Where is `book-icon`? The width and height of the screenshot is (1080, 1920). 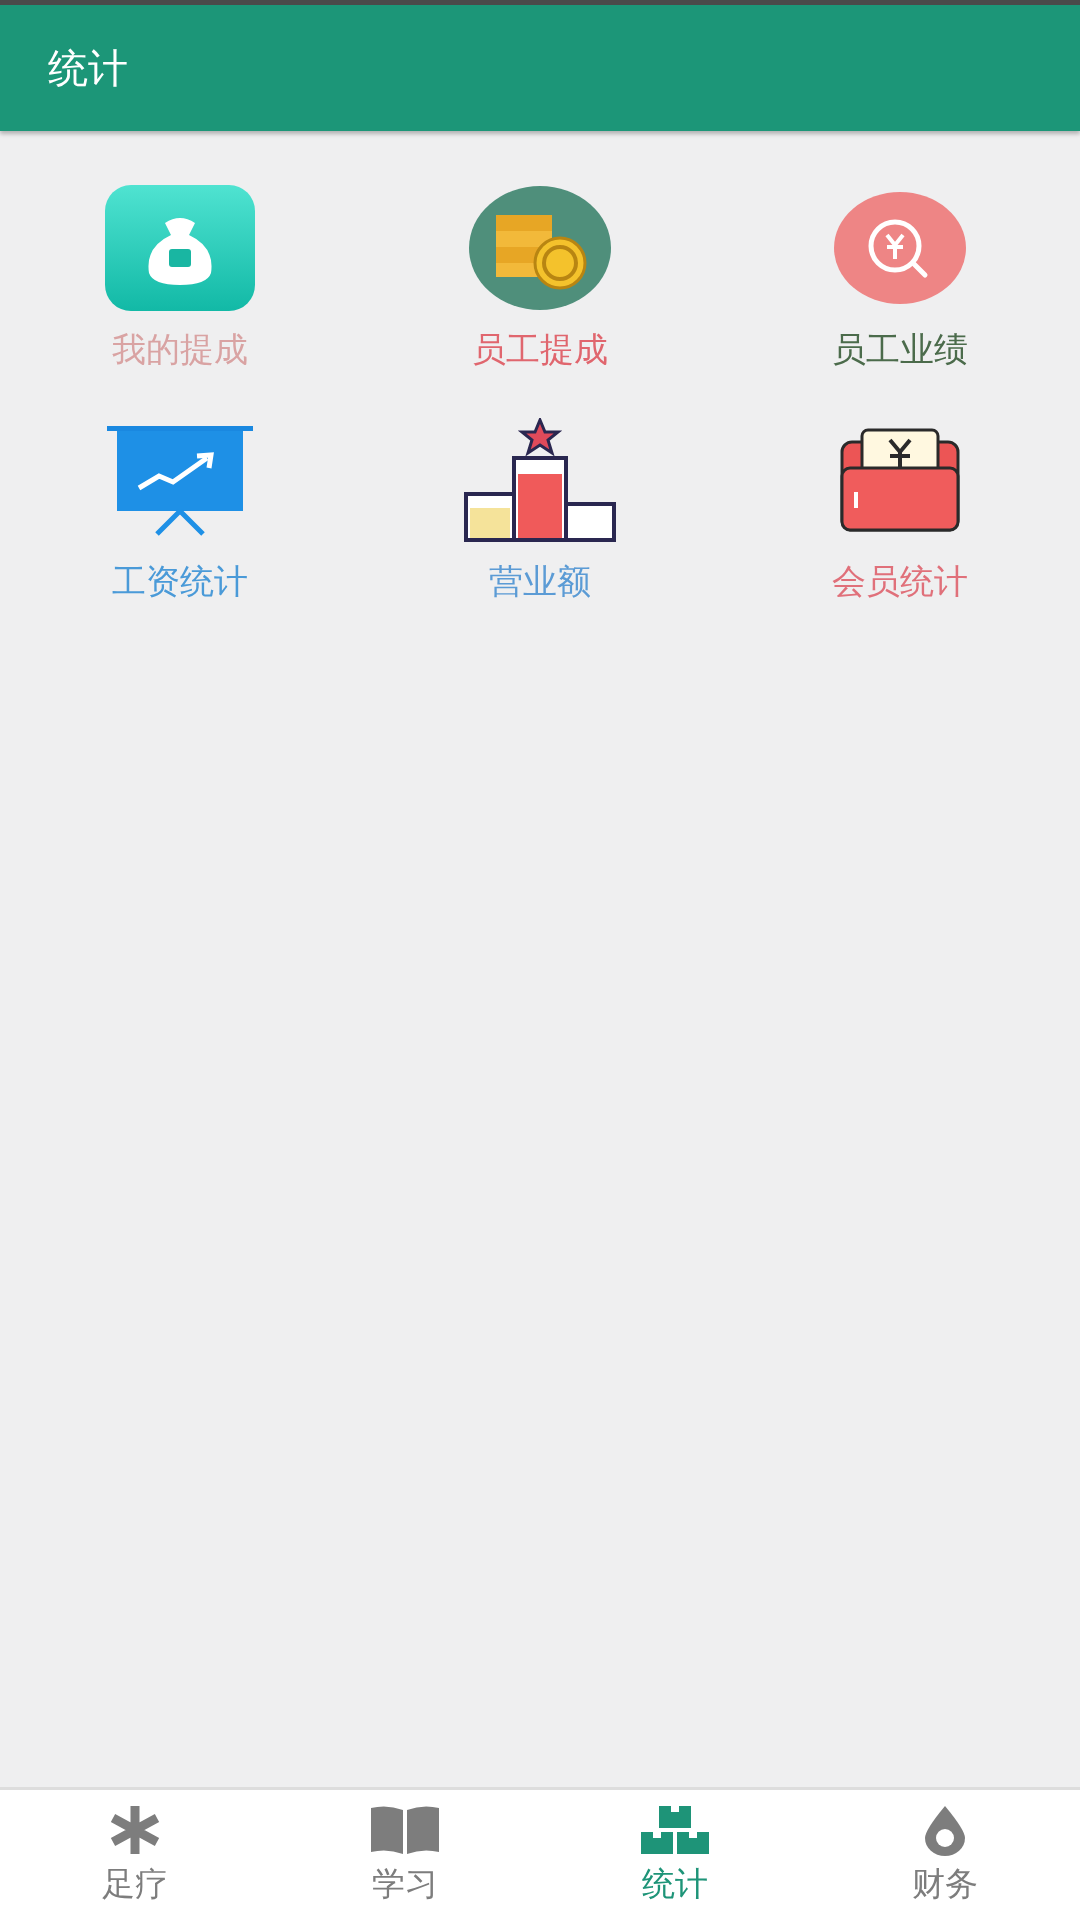
book-icon is located at coordinates (405, 1829).